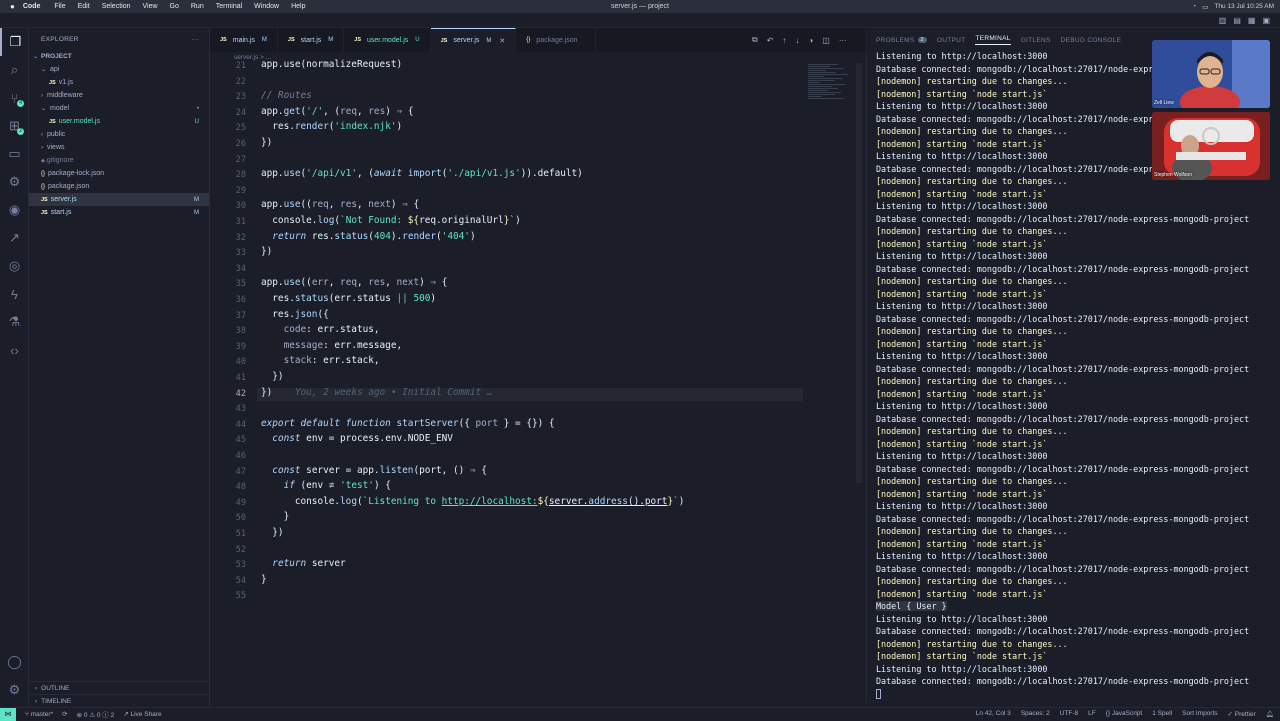 The image size is (1280, 721). I want to click on tab-server-js: JS server.js M ✕, so click(473, 40).